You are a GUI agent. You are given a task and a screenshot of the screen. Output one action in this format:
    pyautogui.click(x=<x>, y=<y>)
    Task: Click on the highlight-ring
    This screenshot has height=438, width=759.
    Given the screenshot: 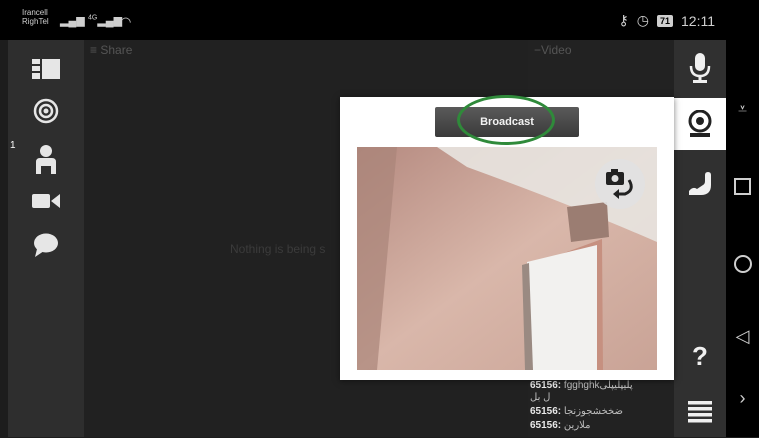 What is the action you would take?
    pyautogui.click(x=506, y=120)
    